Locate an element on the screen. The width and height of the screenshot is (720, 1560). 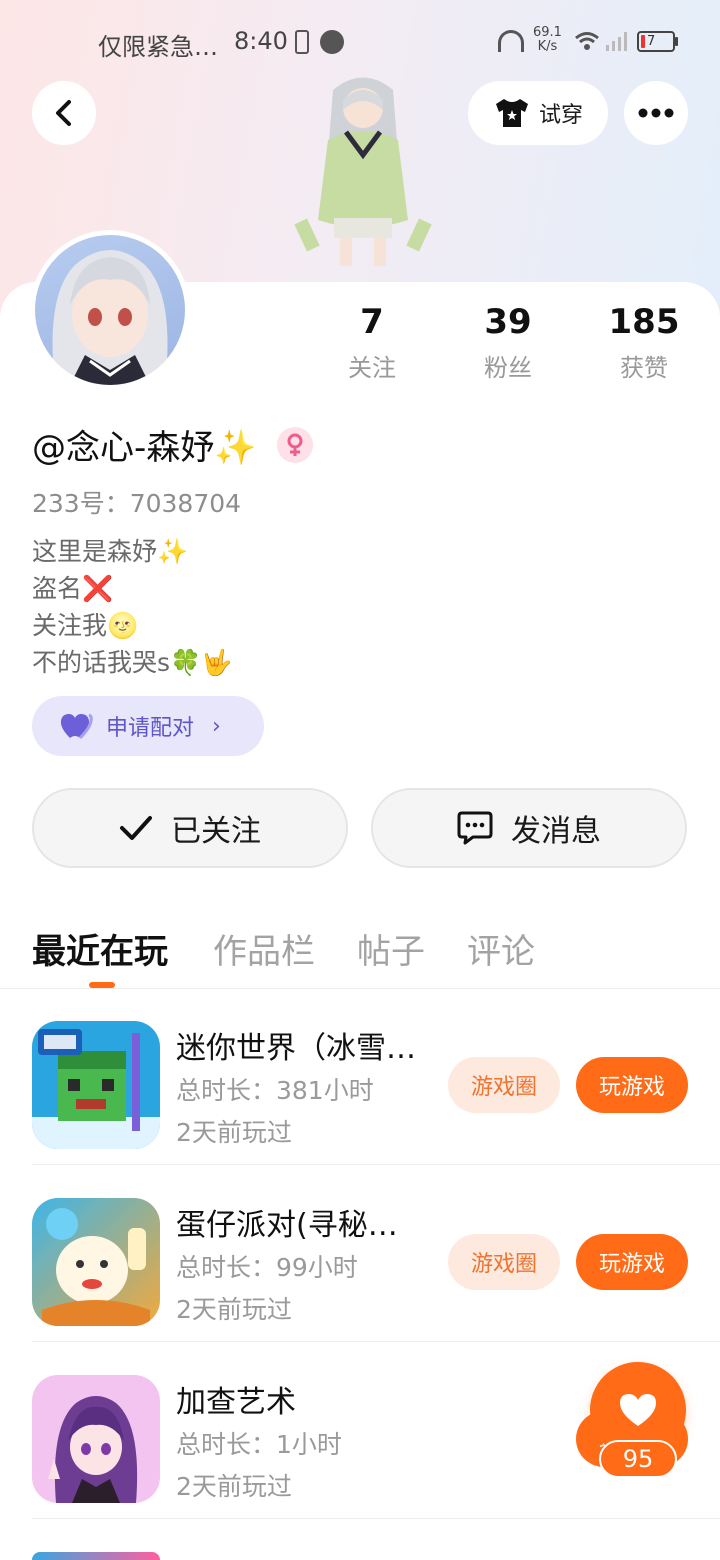
followed-button: 已关注 is located at coordinates (190, 828).